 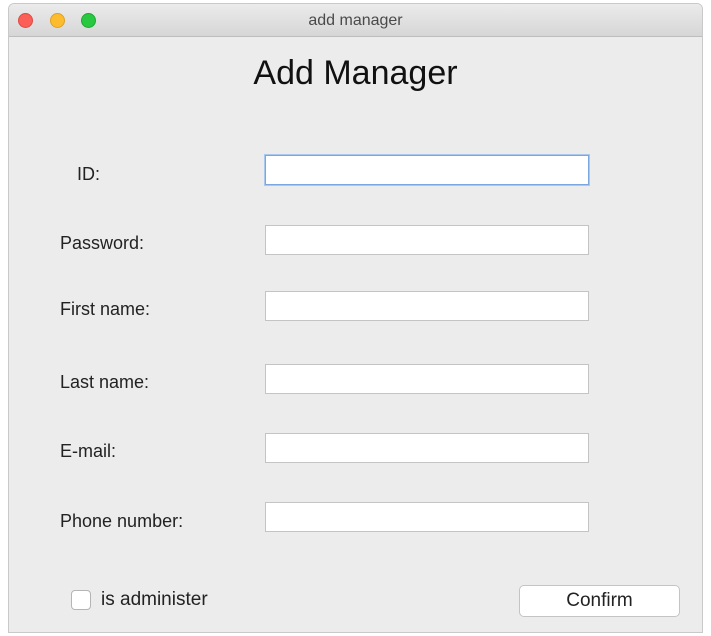 I want to click on email-label: E-mail:, so click(x=88, y=451).